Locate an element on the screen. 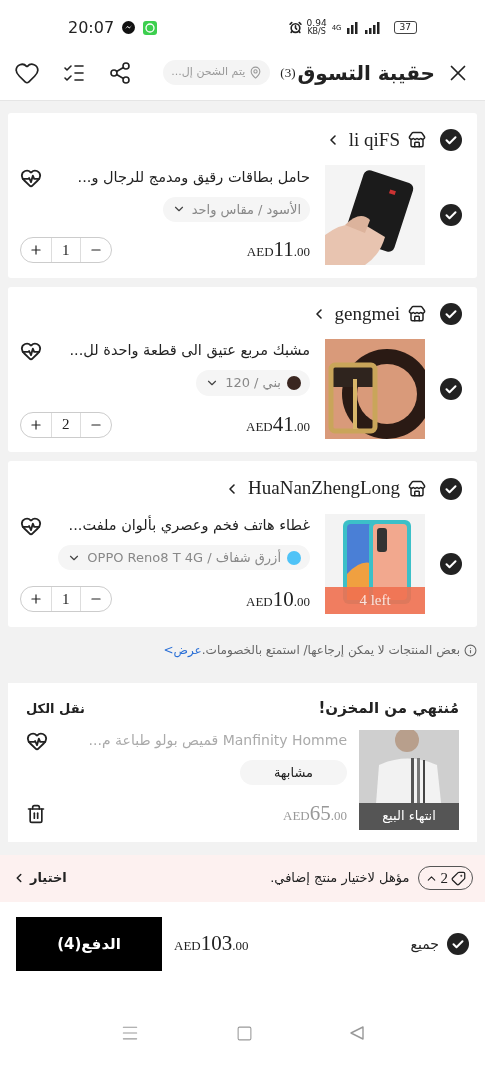 Image resolution: width=485 pixels, height=1080 pixels. store-name: li qiFS is located at coordinates (374, 140).